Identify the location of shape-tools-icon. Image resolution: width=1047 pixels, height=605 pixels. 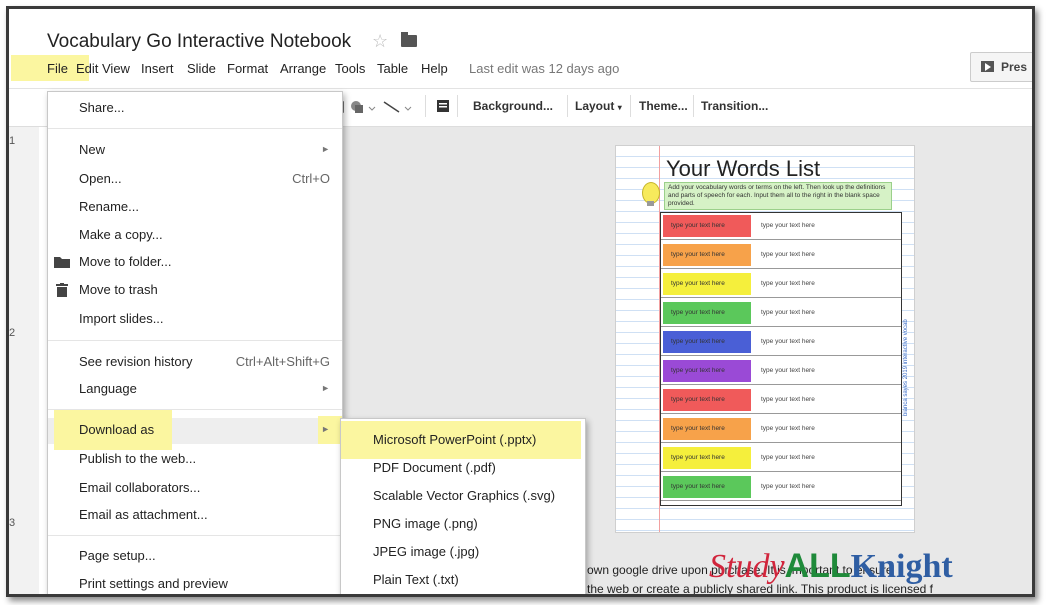
(379, 107).